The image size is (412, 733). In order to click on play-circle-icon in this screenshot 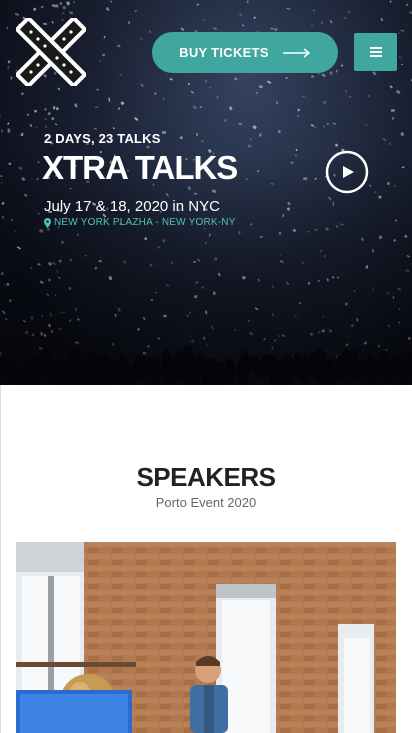, I will do `click(347, 172)`.